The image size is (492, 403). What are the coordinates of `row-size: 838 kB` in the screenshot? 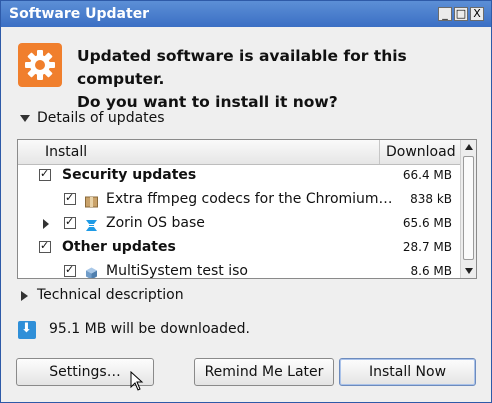 It's located at (431, 199).